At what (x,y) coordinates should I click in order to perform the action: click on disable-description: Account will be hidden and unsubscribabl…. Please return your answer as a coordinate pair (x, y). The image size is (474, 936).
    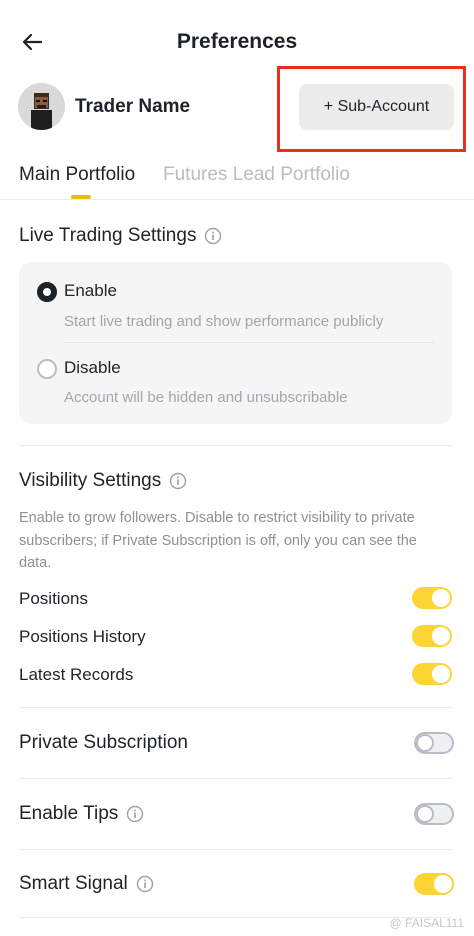
    Looking at the image, I should click on (206, 397).